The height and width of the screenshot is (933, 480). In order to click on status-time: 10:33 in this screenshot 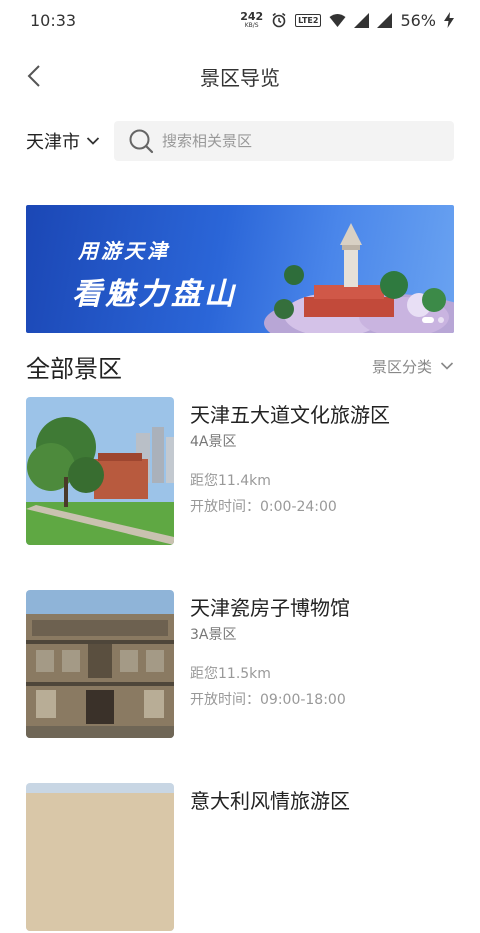, I will do `click(53, 20)`.